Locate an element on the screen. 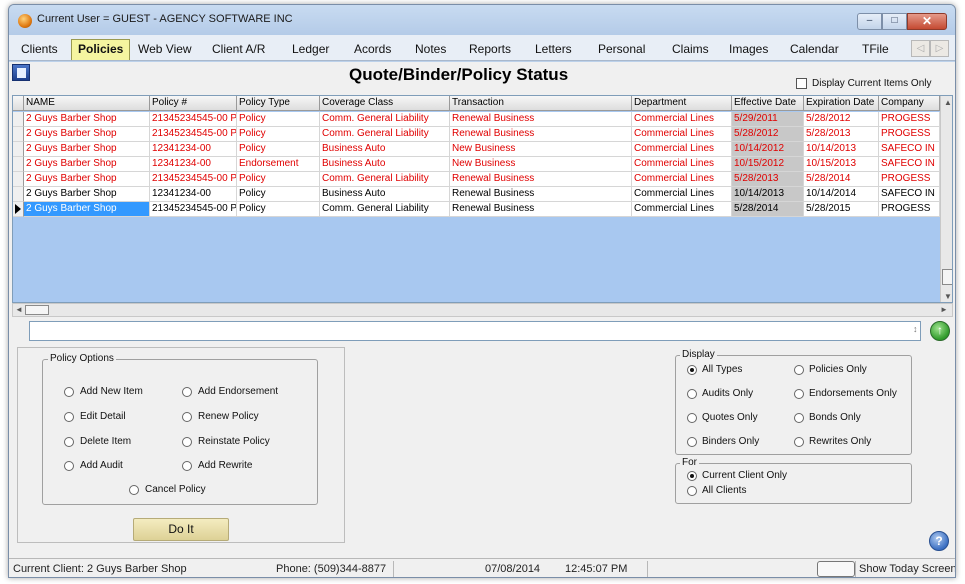  scroll-right-icon: ► is located at coordinates (944, 309).